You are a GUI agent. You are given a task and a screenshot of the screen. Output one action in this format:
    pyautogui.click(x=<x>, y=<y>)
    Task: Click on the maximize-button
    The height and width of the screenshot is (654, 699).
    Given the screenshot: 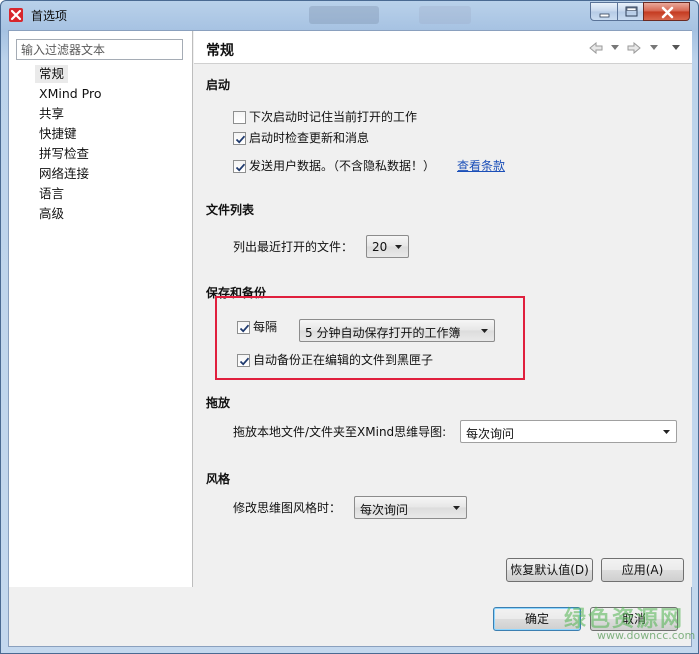 What is the action you would take?
    pyautogui.click(x=630, y=11)
    